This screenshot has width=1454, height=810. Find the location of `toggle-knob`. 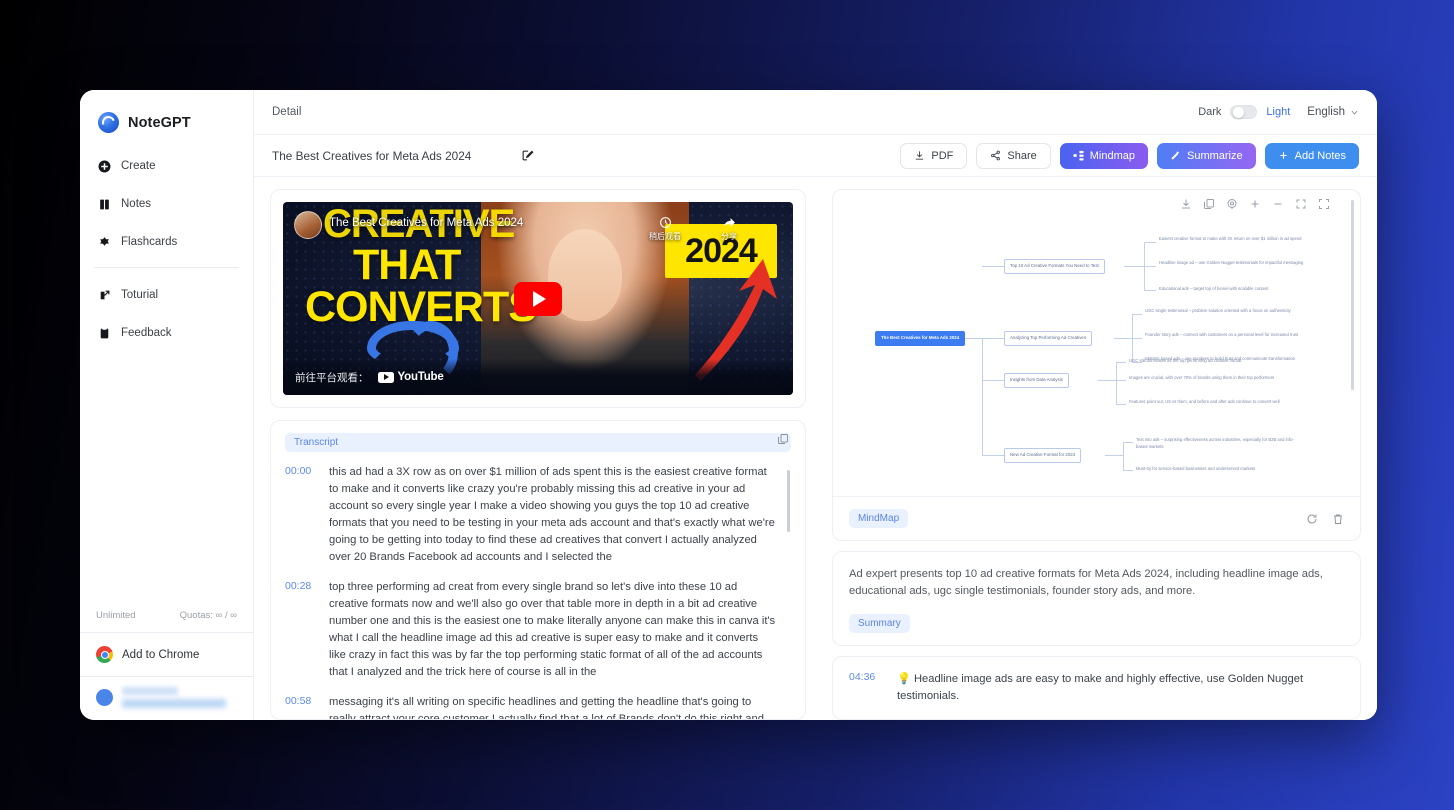

toggle-knob is located at coordinates (1238, 112).